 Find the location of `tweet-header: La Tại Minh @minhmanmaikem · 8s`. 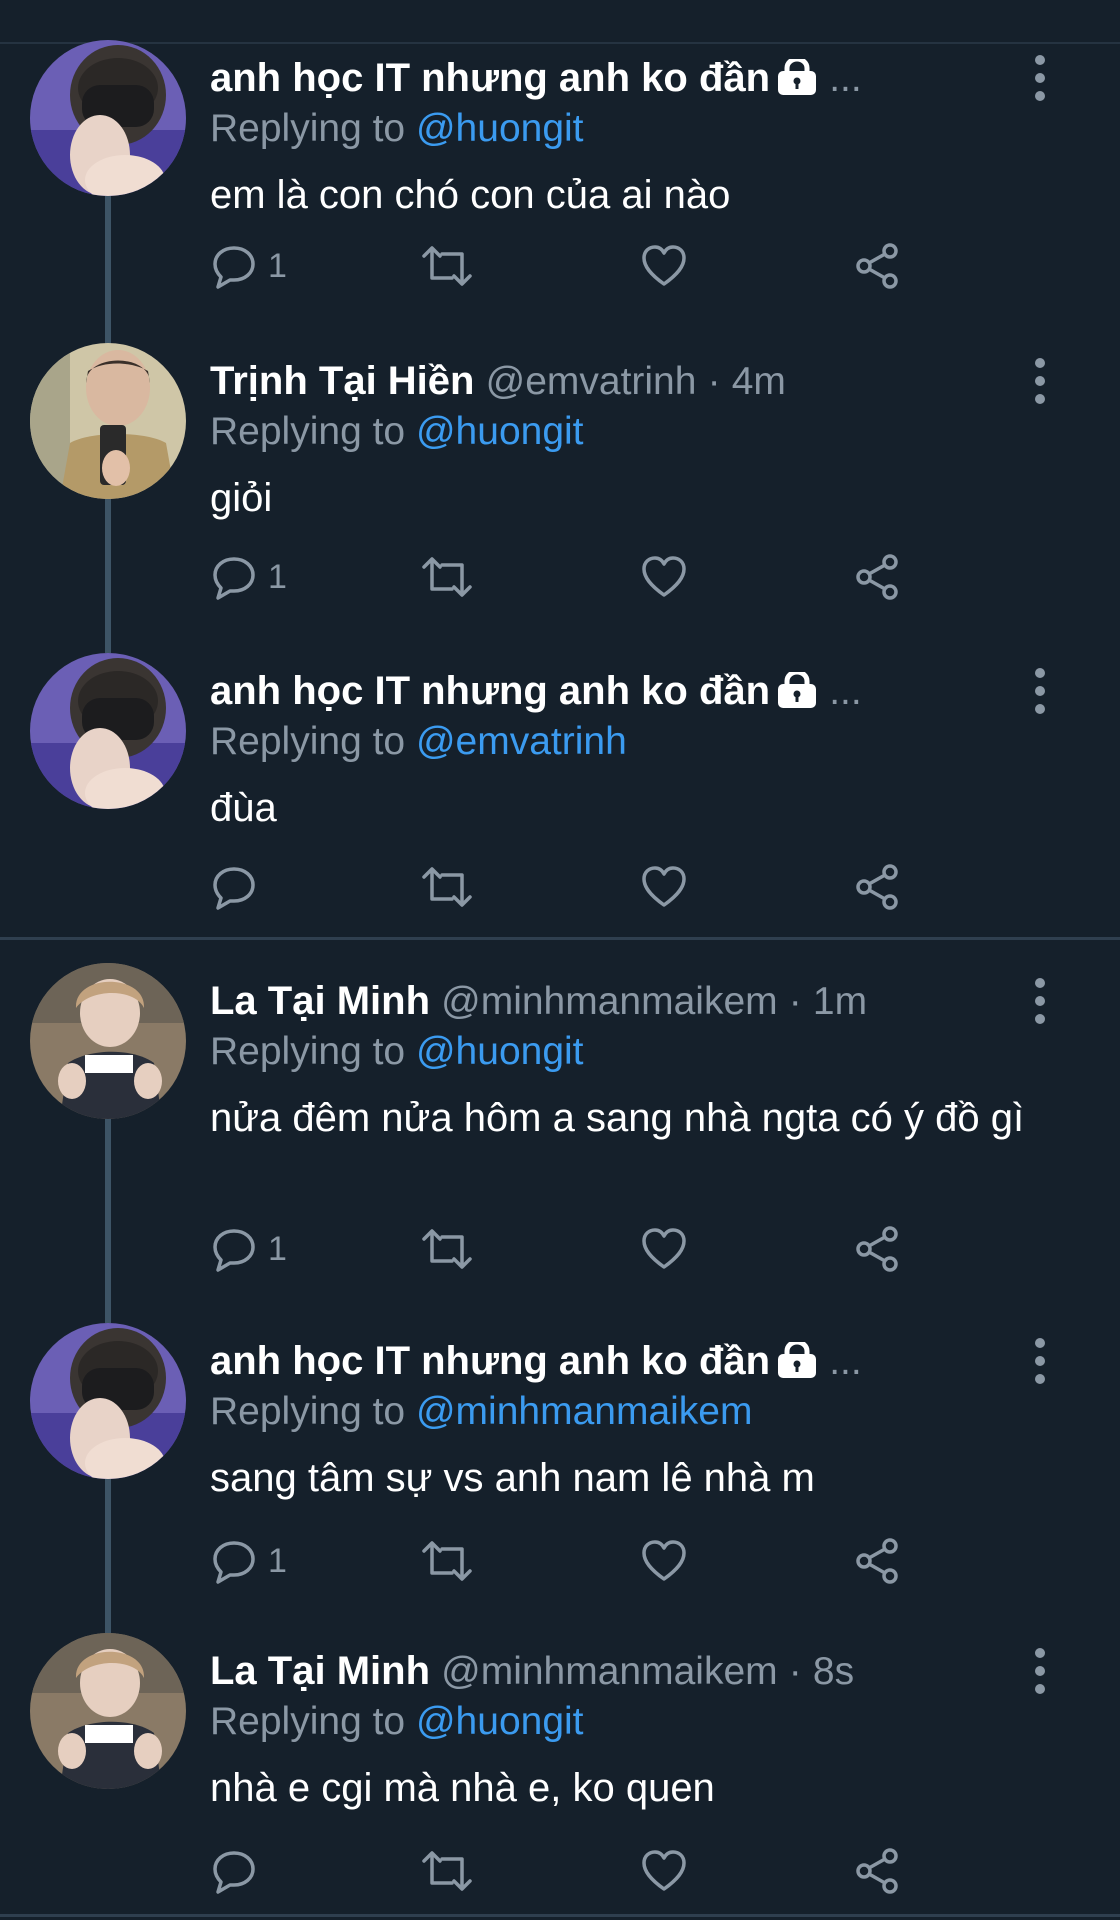

tweet-header: La Tại Minh @minhmanmaikem · 8s is located at coordinates (615, 1671).